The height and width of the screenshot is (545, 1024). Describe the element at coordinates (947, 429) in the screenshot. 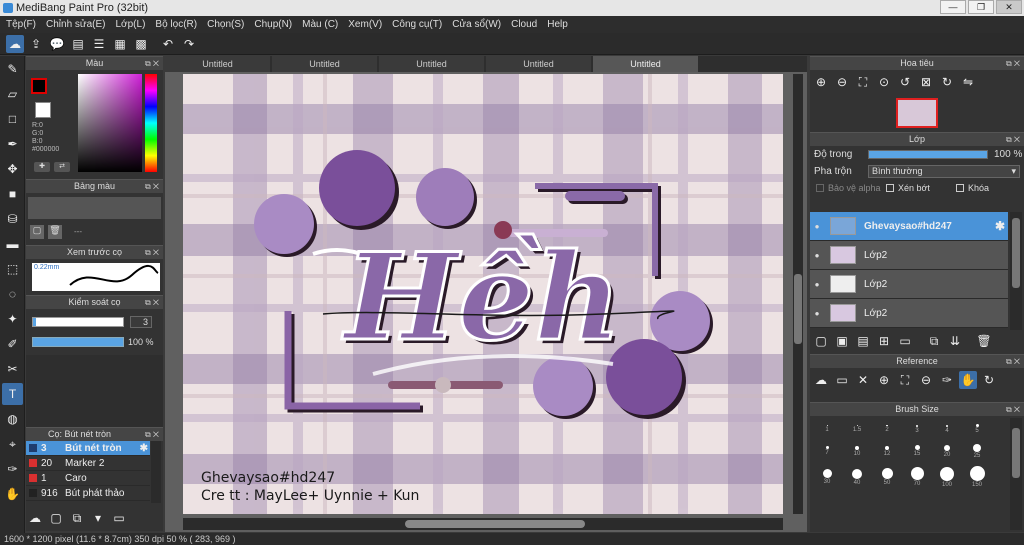

I see `brush-size-option: 4` at that location.